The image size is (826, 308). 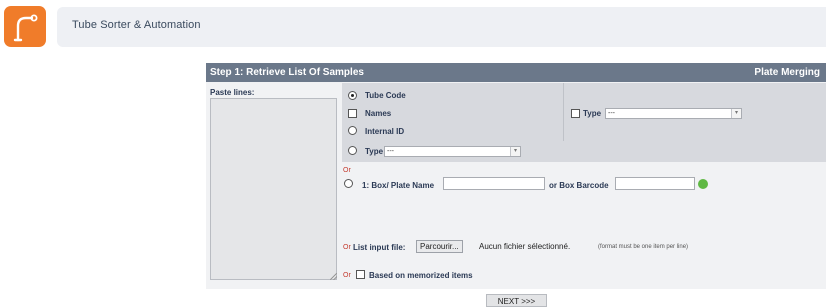 I want to click on box-barcode-label: or Box Barcode, so click(x=579, y=185).